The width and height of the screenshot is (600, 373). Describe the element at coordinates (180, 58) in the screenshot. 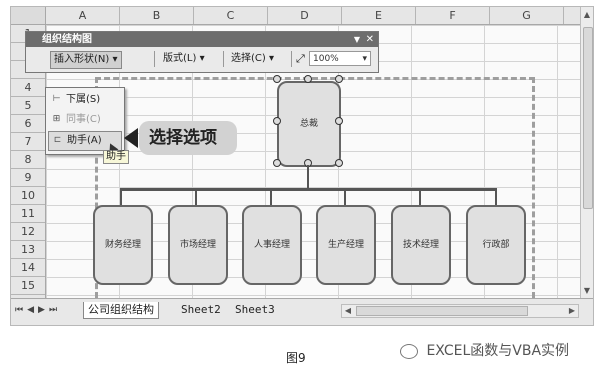

I see `layout-label: 版式(L)` at that location.